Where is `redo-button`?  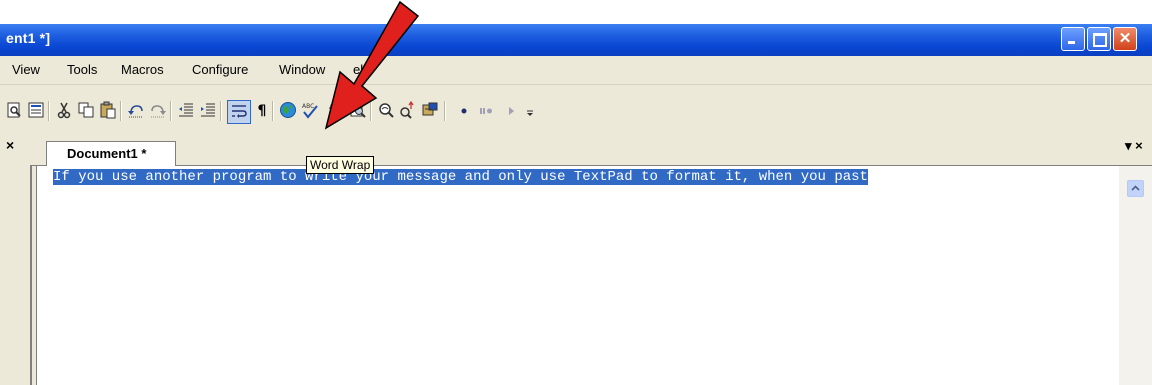 redo-button is located at coordinates (158, 111).